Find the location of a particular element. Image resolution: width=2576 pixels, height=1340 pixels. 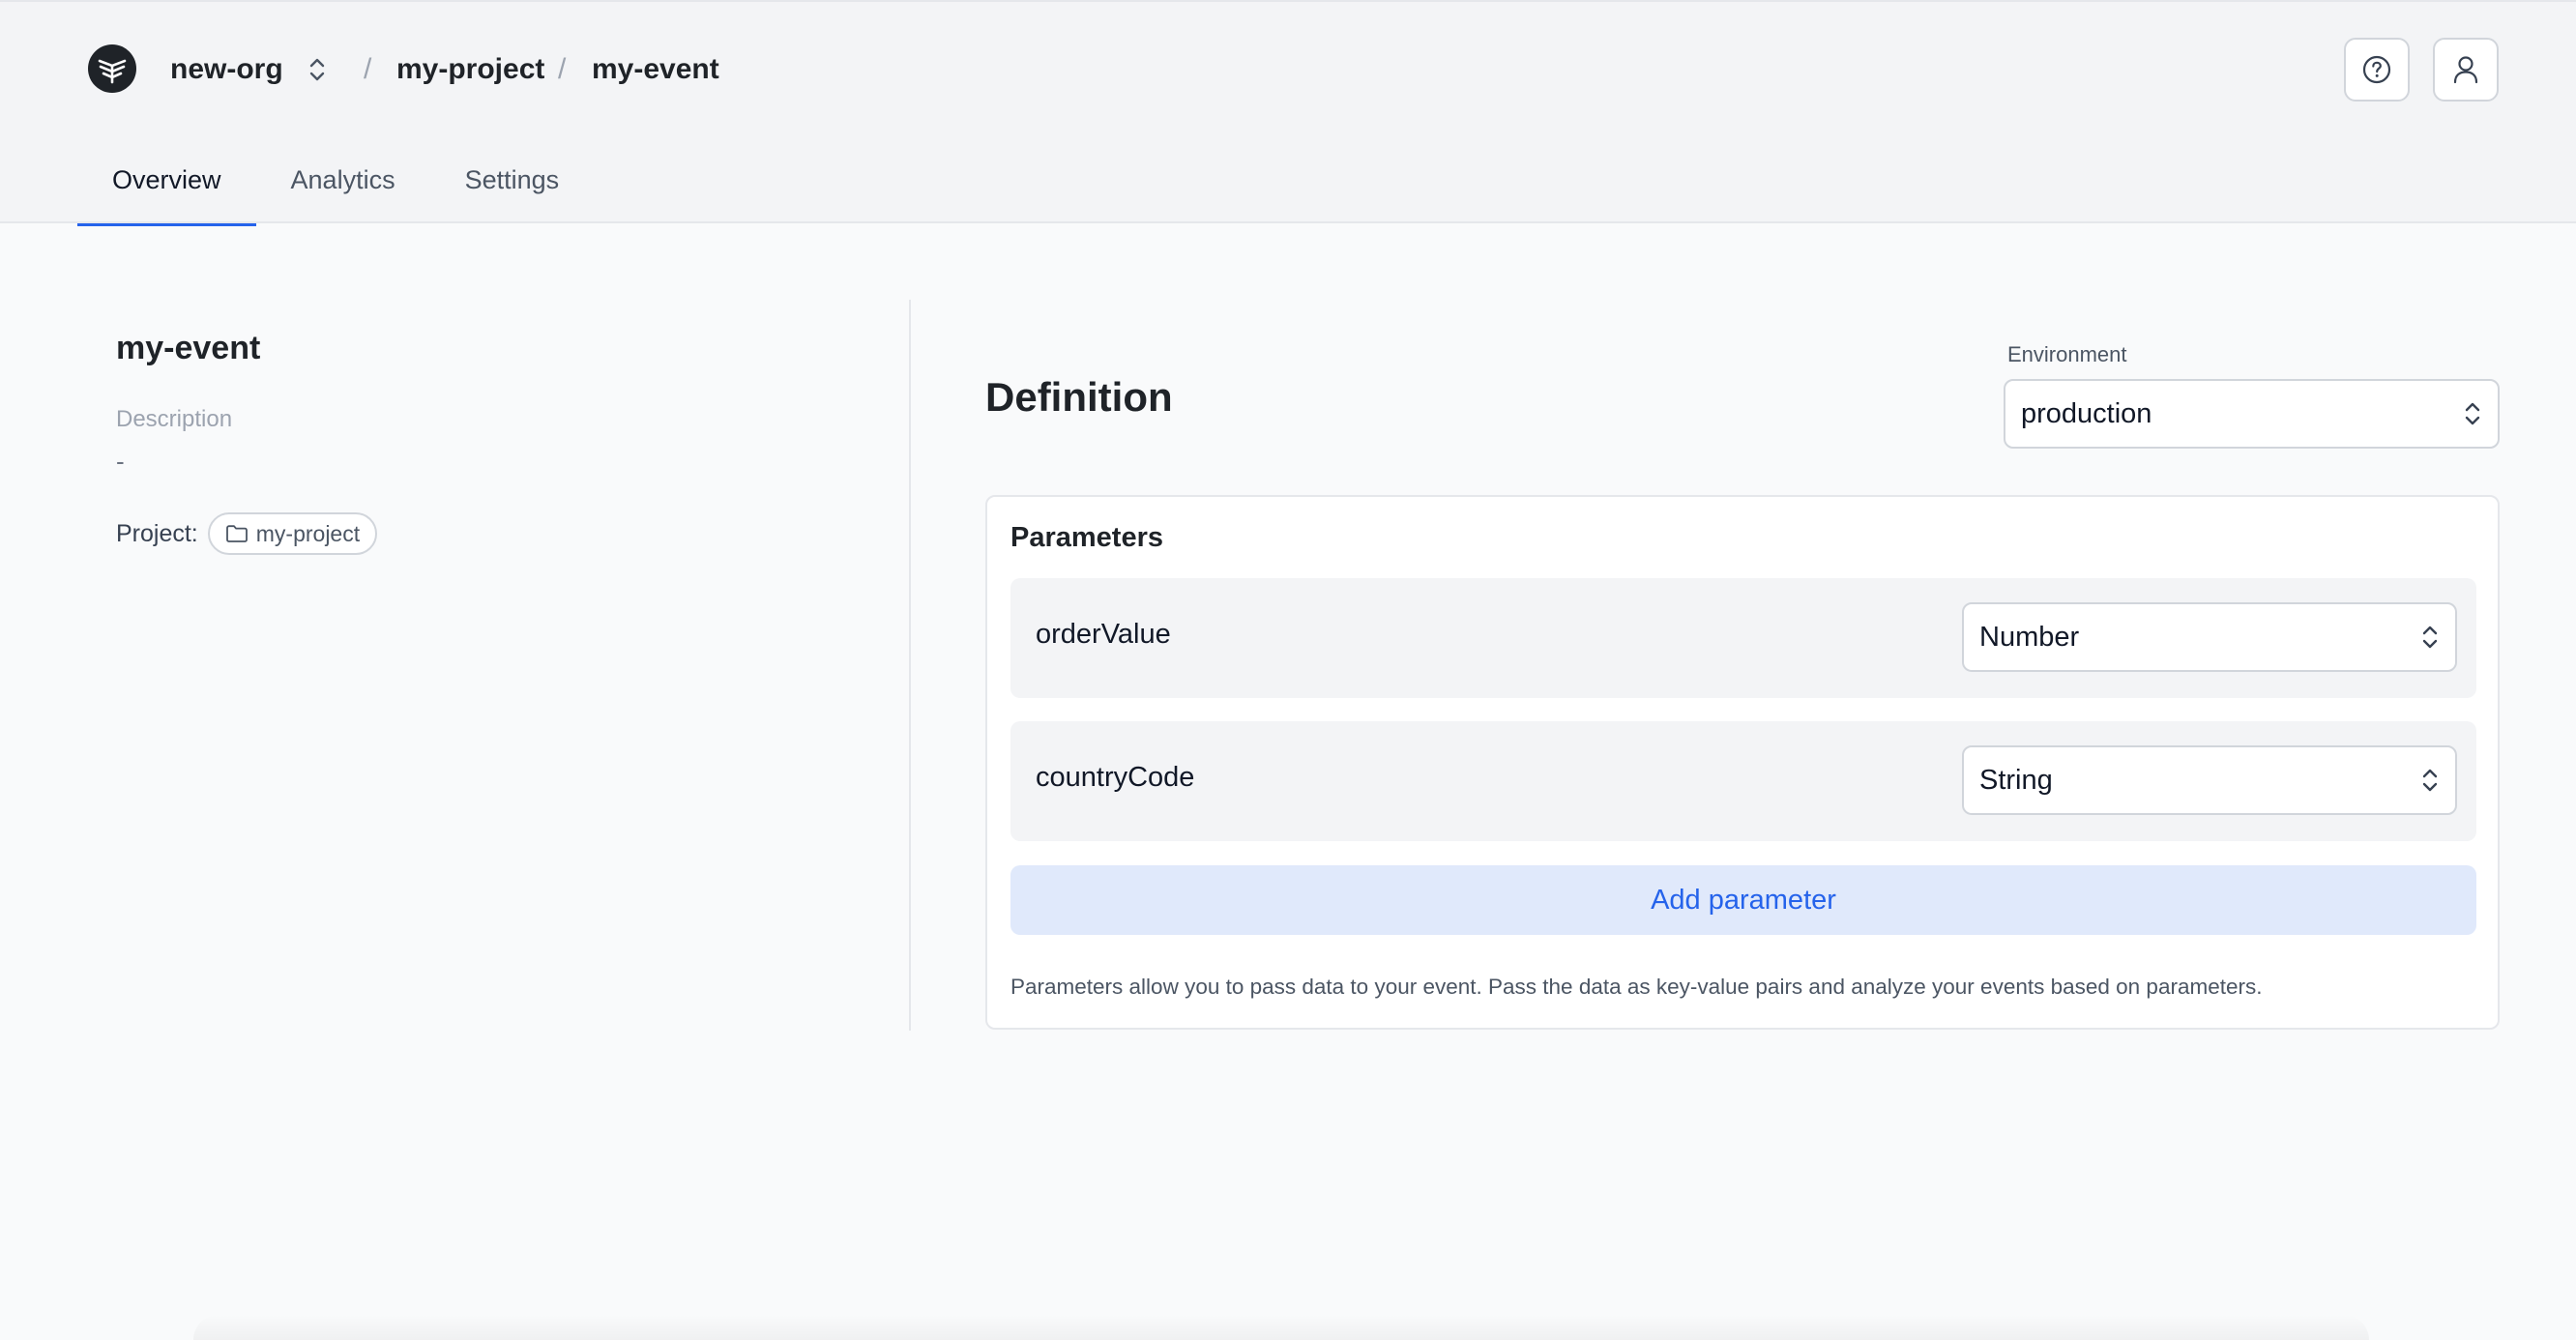

tab-bar: Overview Analytics Settings is located at coordinates (336, 187).